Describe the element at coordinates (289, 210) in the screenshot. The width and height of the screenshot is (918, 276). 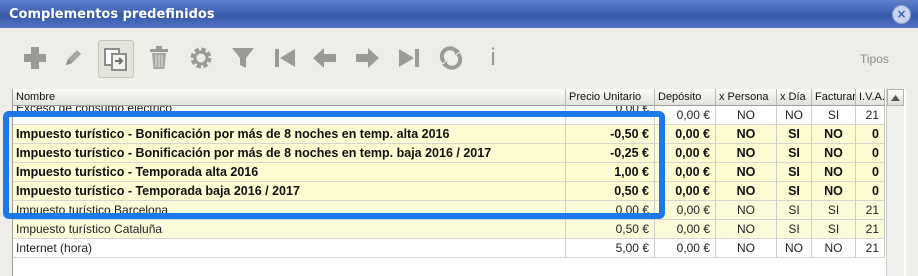
I see `cell-nombre: Impuesto turístico Barcelona` at that location.